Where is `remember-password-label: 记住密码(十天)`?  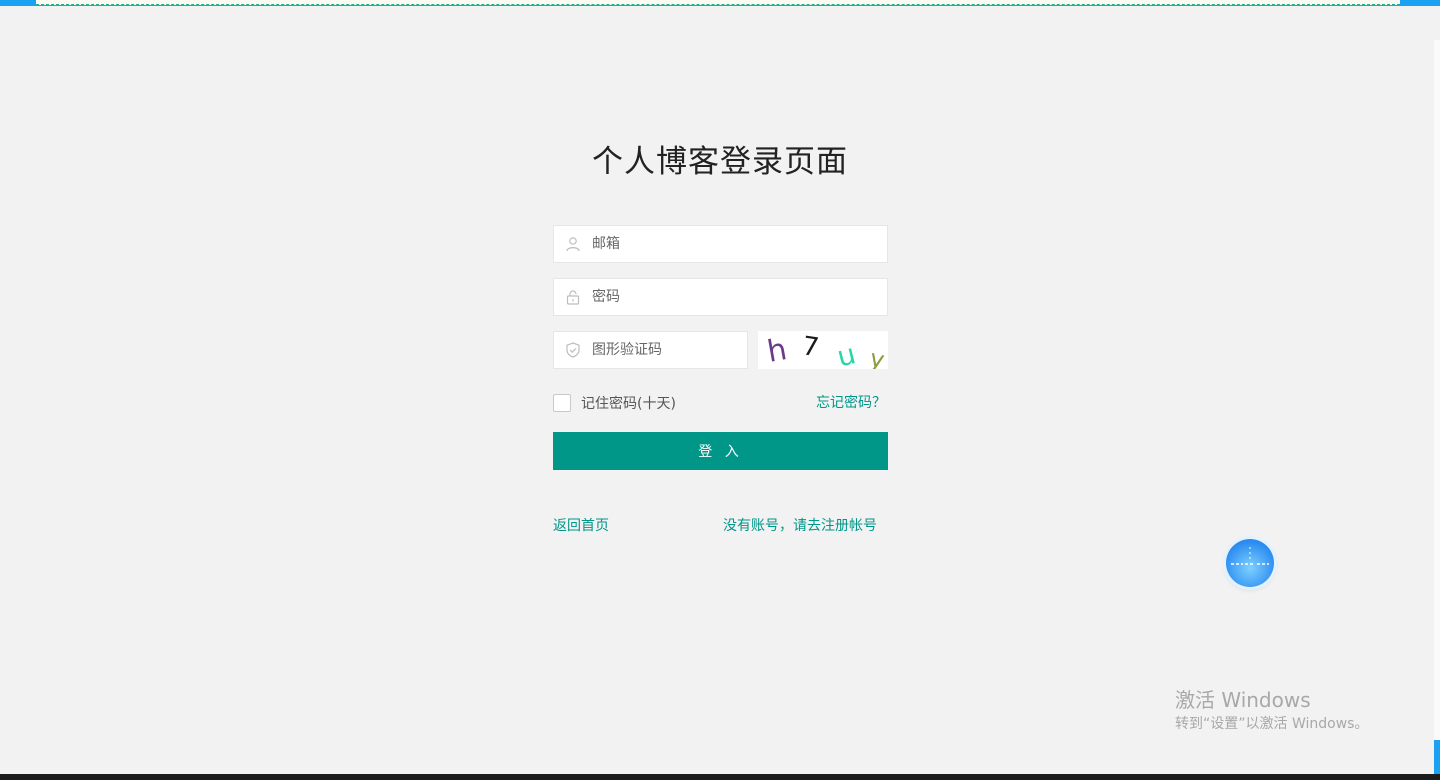 remember-password-label: 记住密码(十天) is located at coordinates (628, 404).